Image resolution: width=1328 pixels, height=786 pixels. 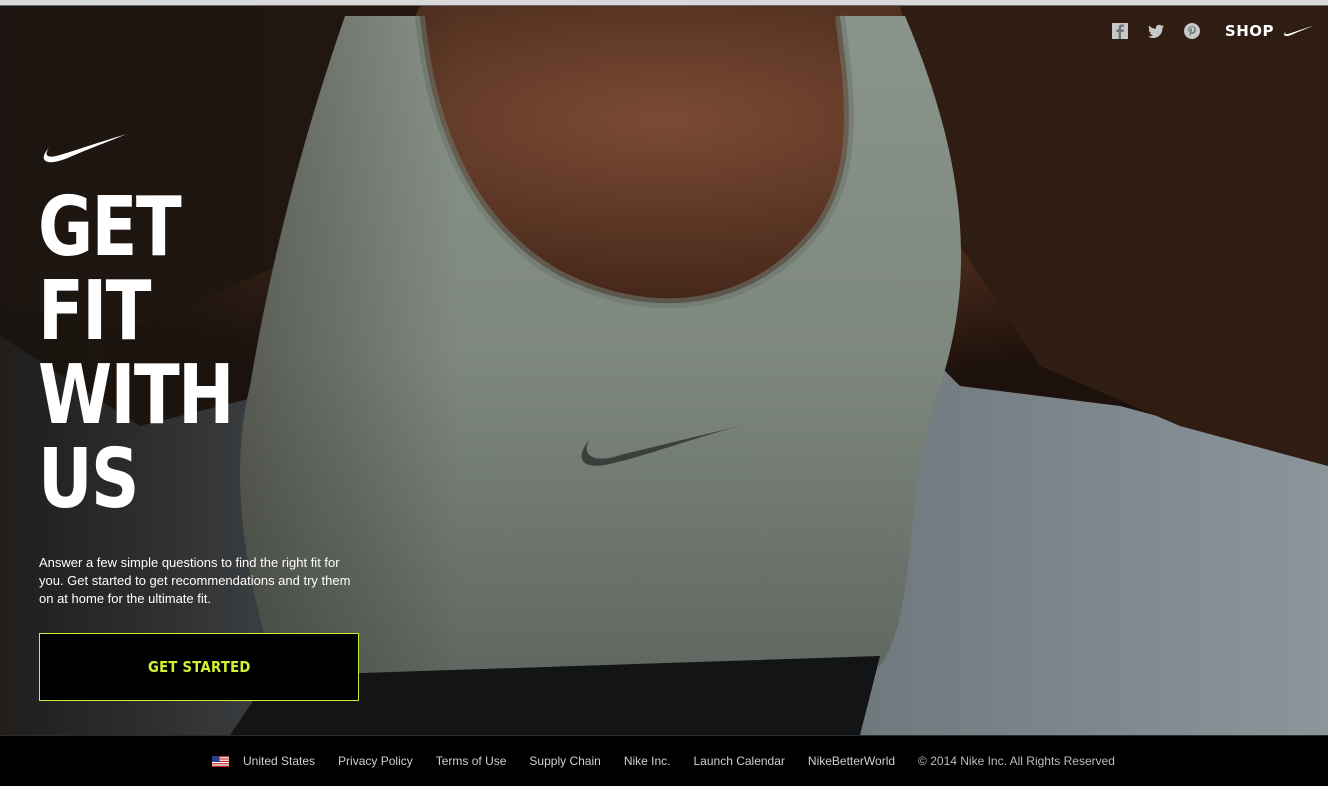 I want to click on us-flag-icon, so click(x=220, y=761).